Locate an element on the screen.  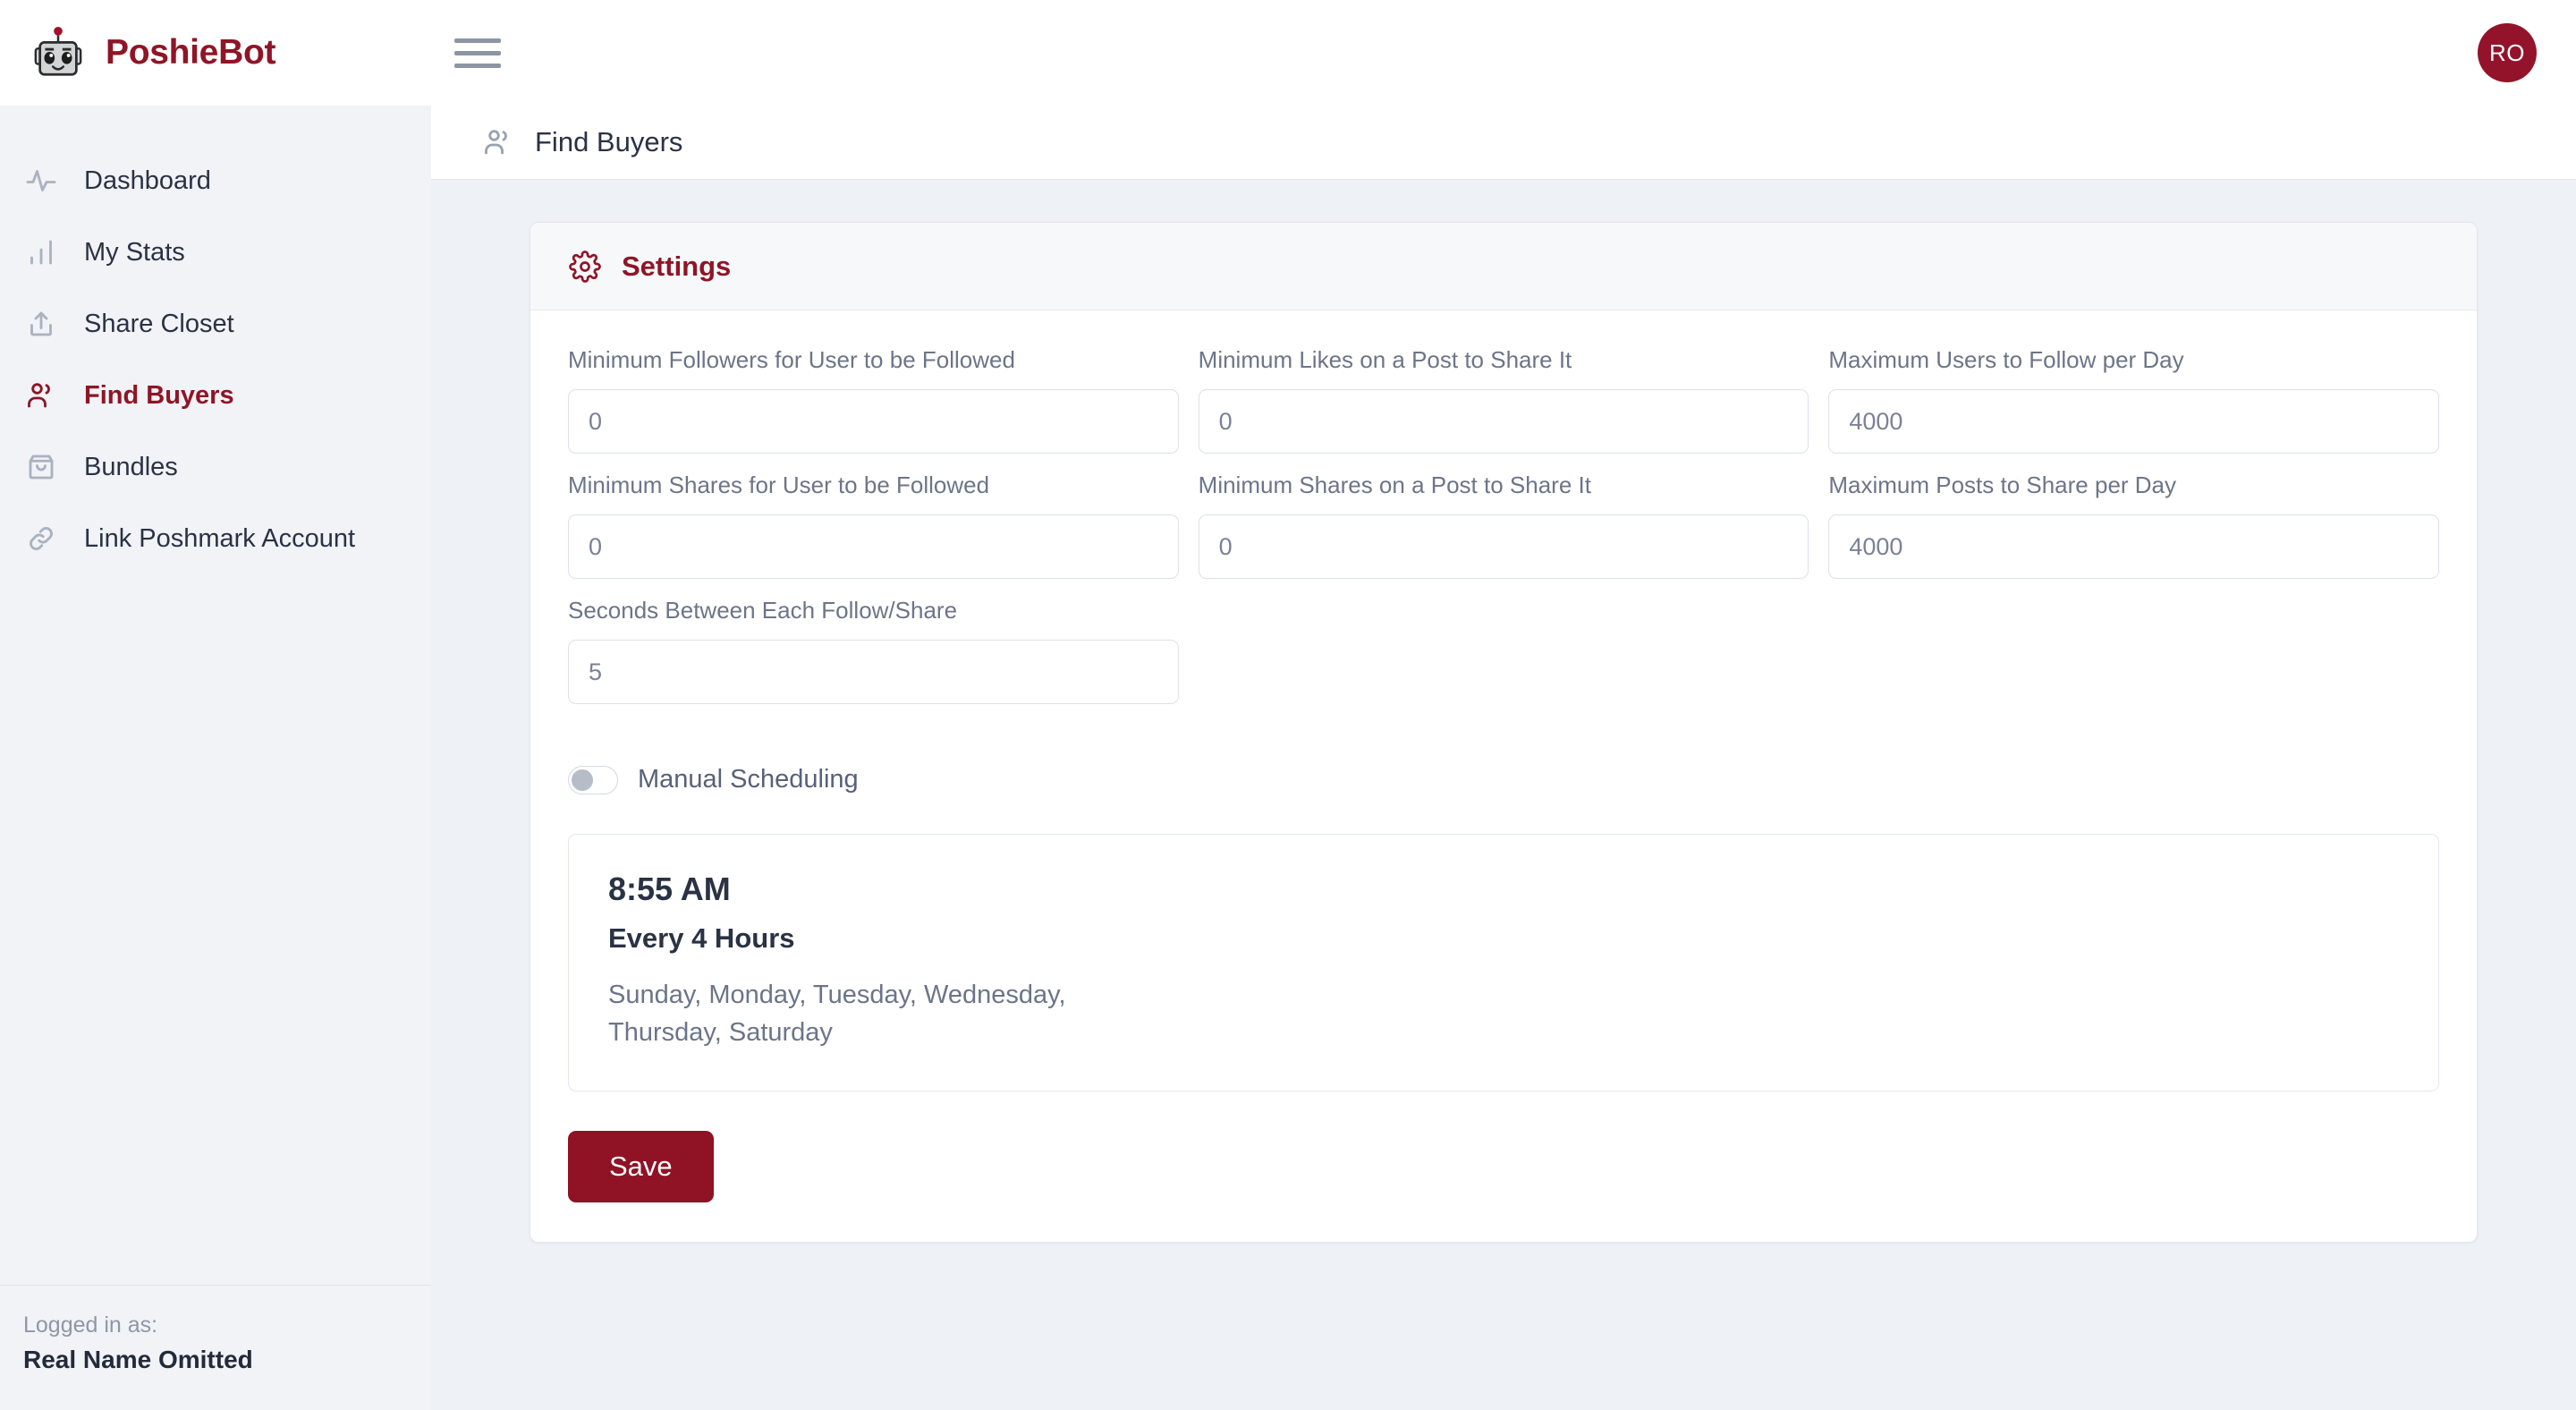
link-chain-icon is located at coordinates (41, 539).